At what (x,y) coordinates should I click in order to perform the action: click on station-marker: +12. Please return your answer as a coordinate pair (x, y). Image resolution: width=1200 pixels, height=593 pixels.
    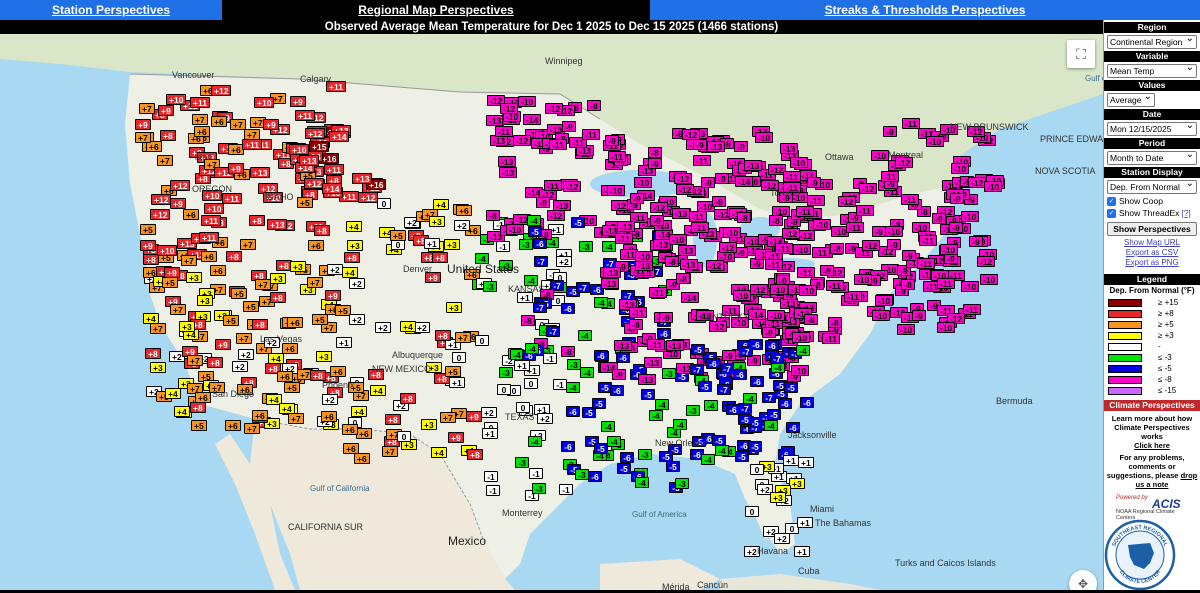
    Looking at the image, I should click on (368, 197).